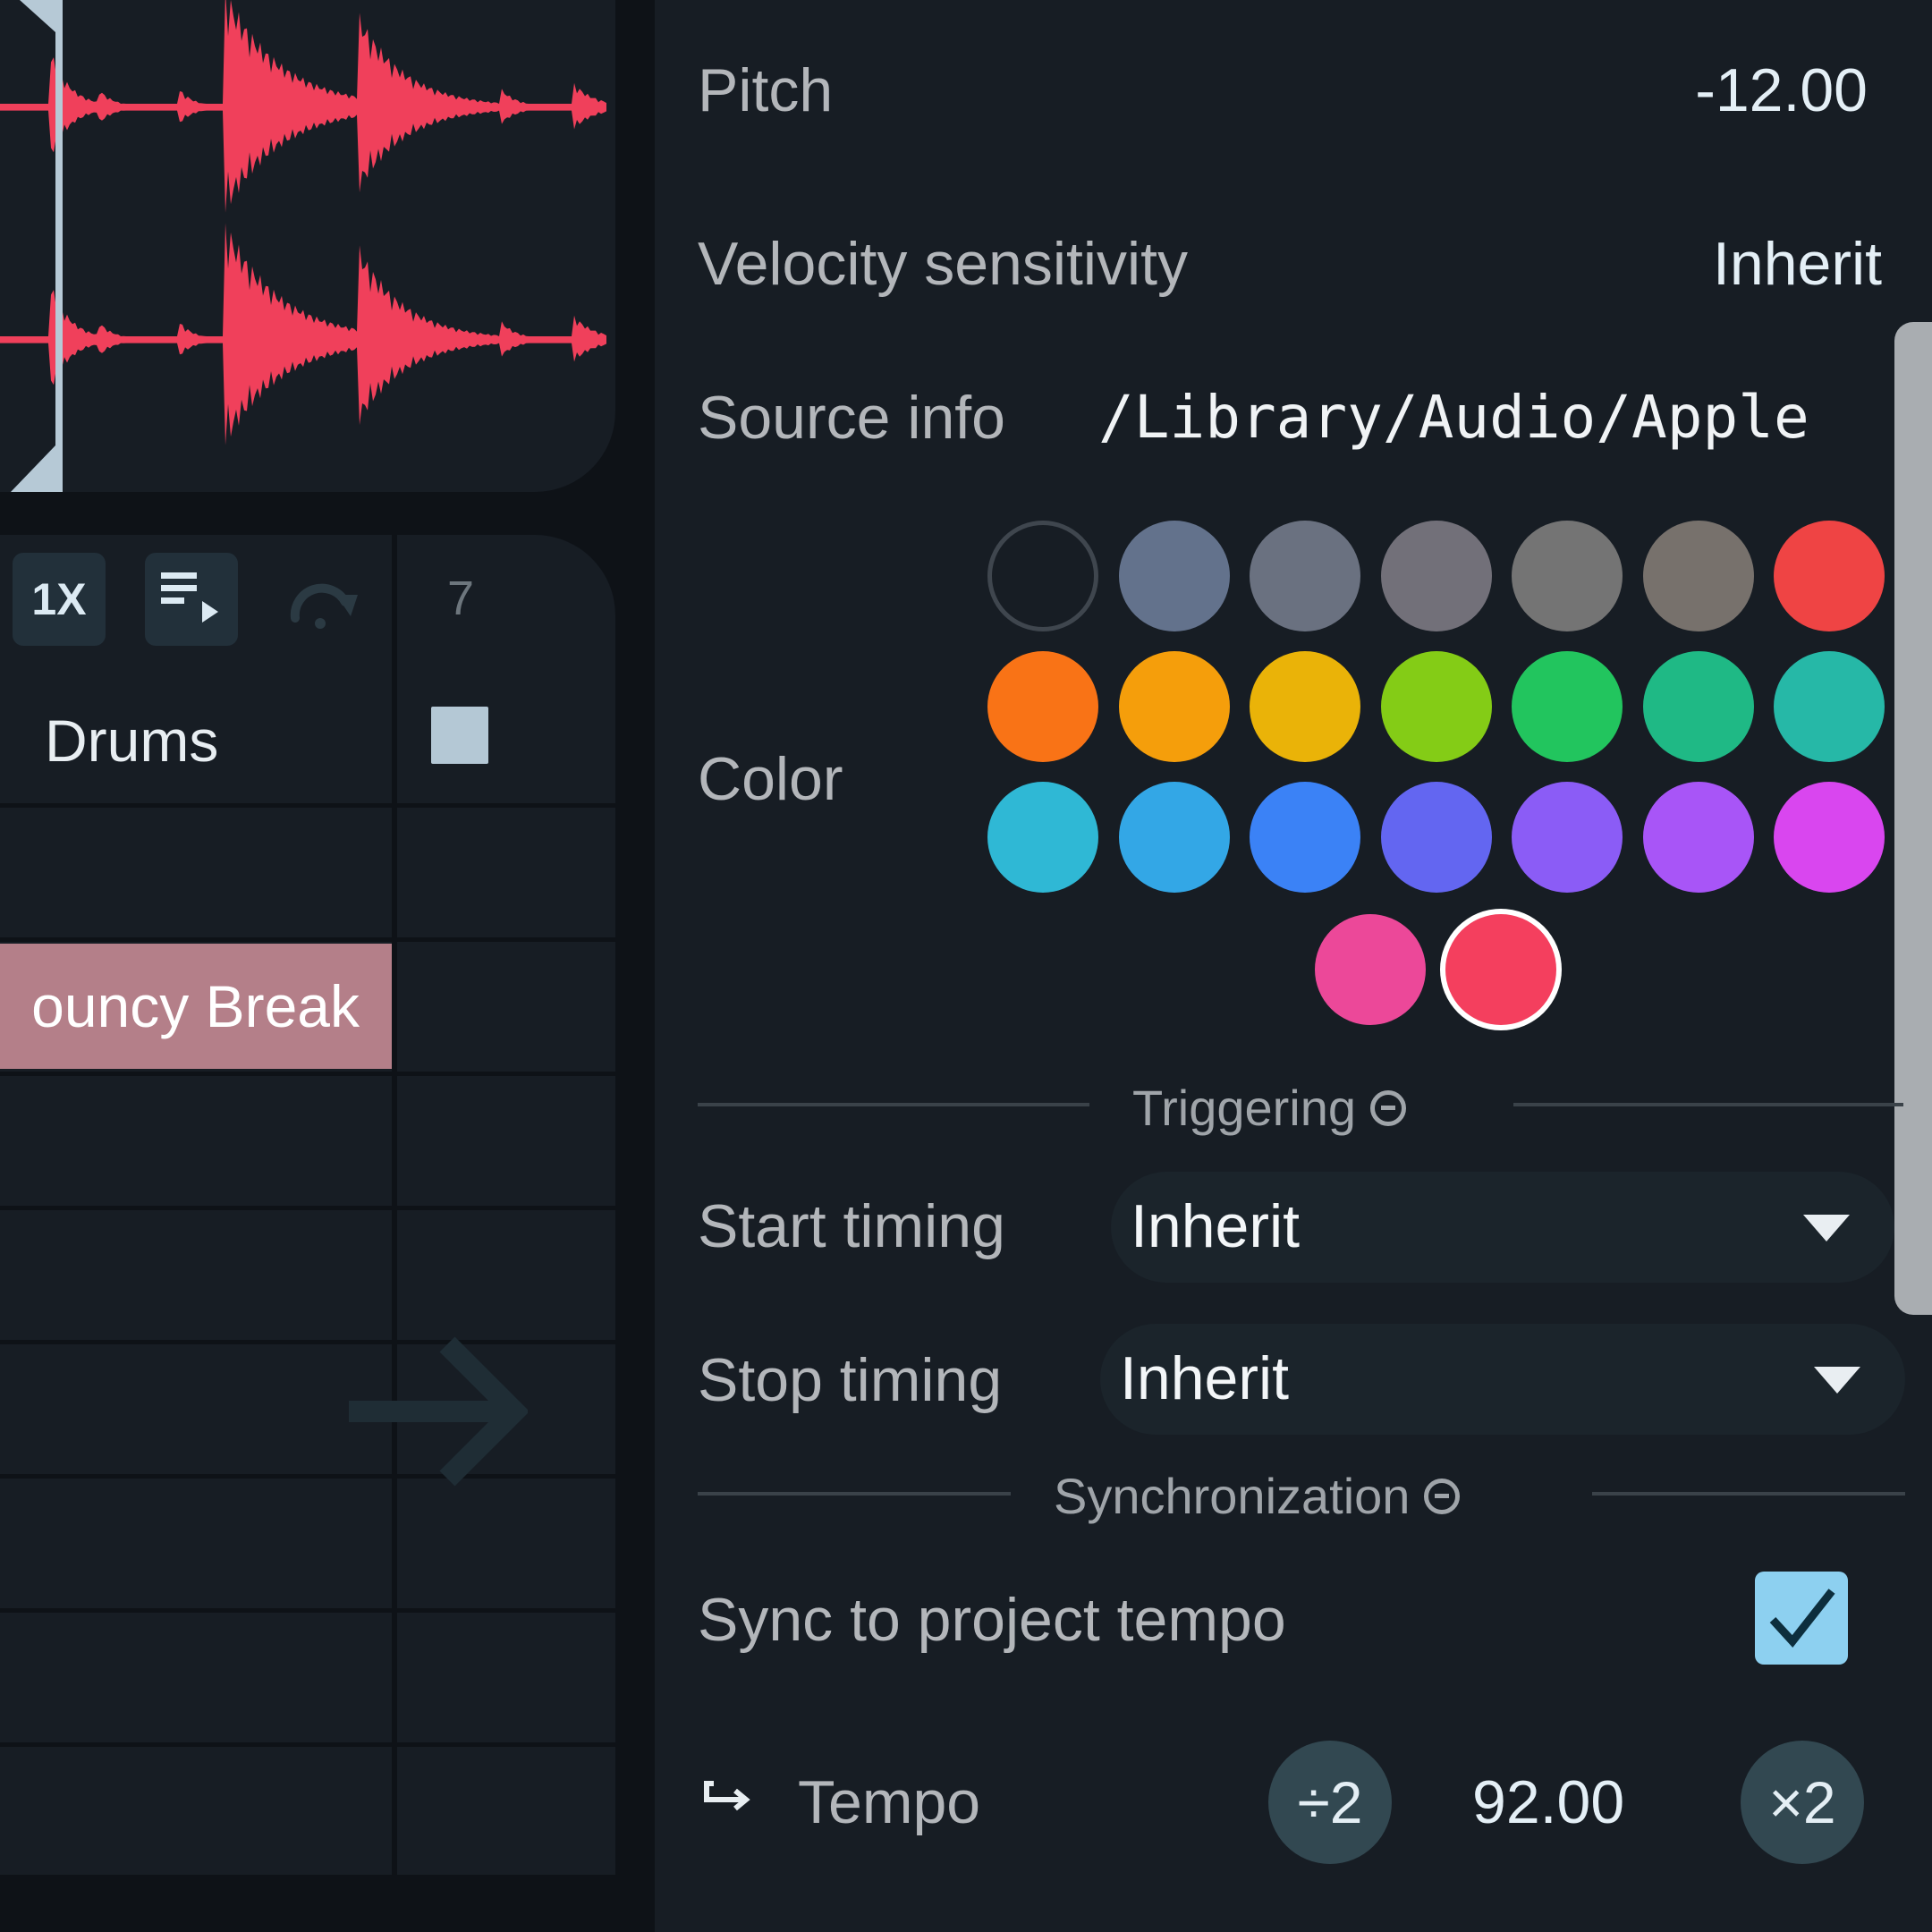 The height and width of the screenshot is (1932, 1932). I want to click on waveform-display, so click(307, 246).